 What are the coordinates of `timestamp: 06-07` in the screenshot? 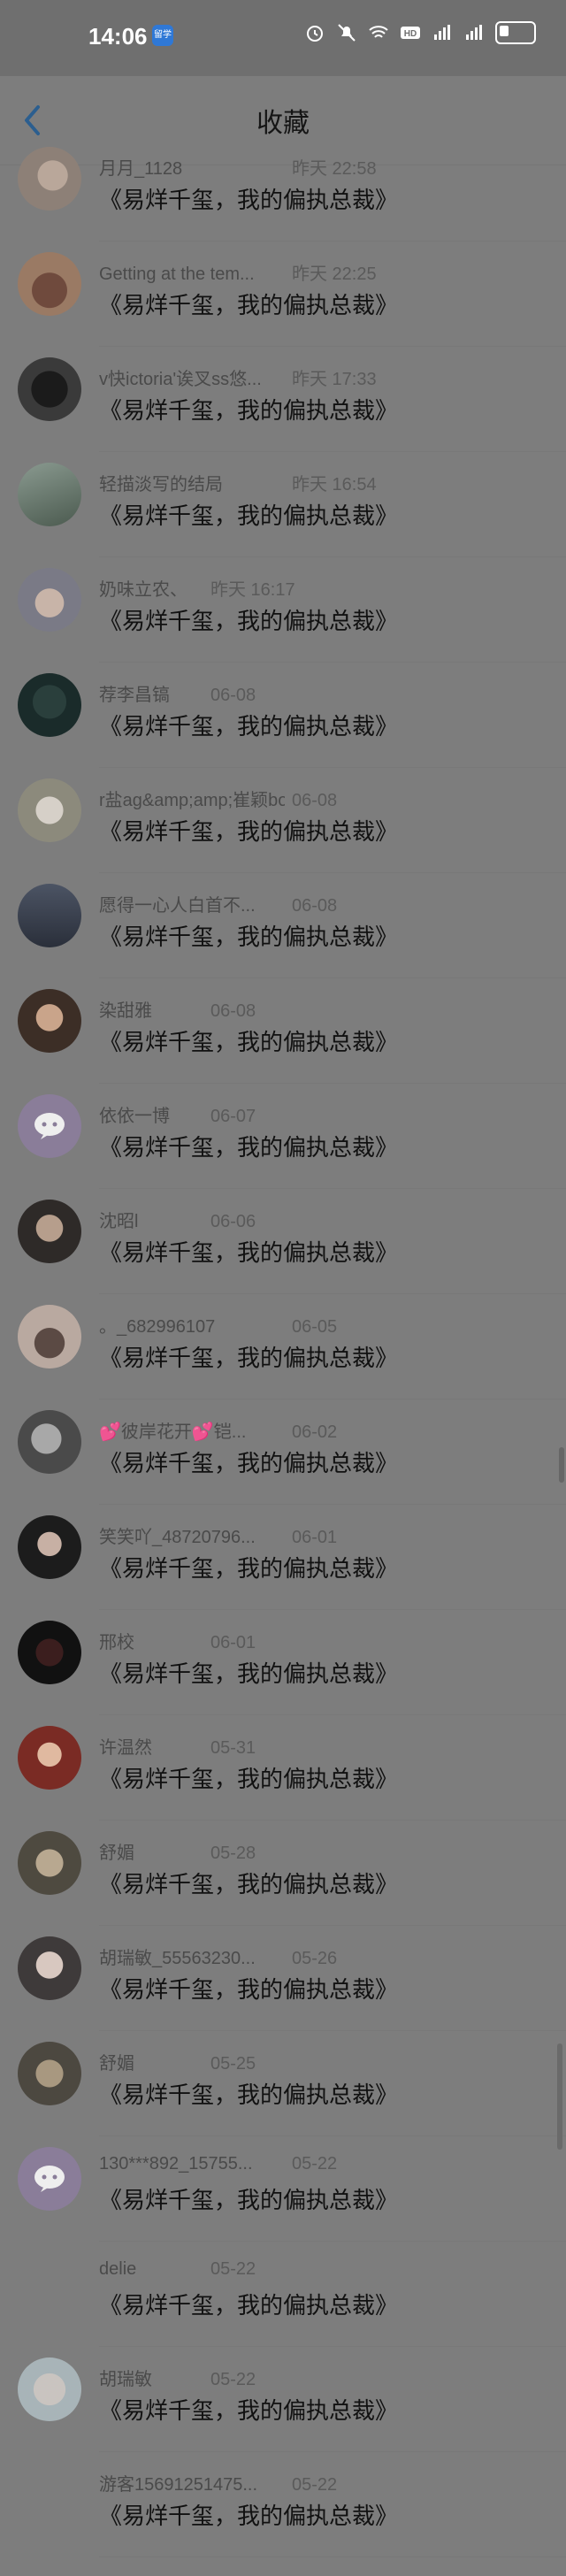 It's located at (233, 1116).